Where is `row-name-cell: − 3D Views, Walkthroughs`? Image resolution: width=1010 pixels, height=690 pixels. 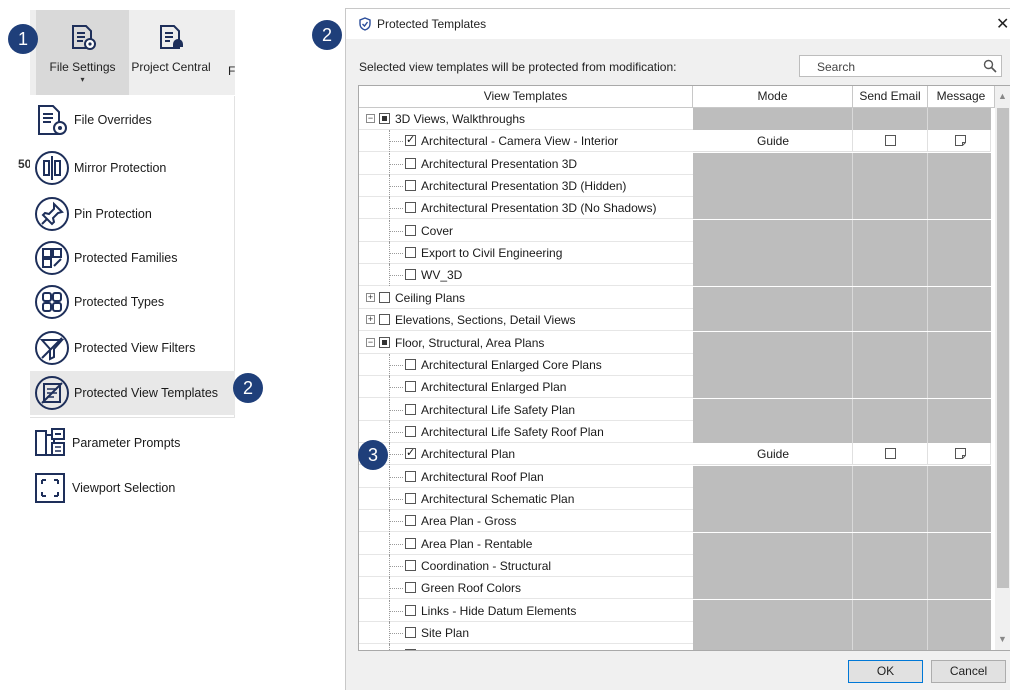 row-name-cell: − 3D Views, Walkthroughs is located at coordinates (526, 119).